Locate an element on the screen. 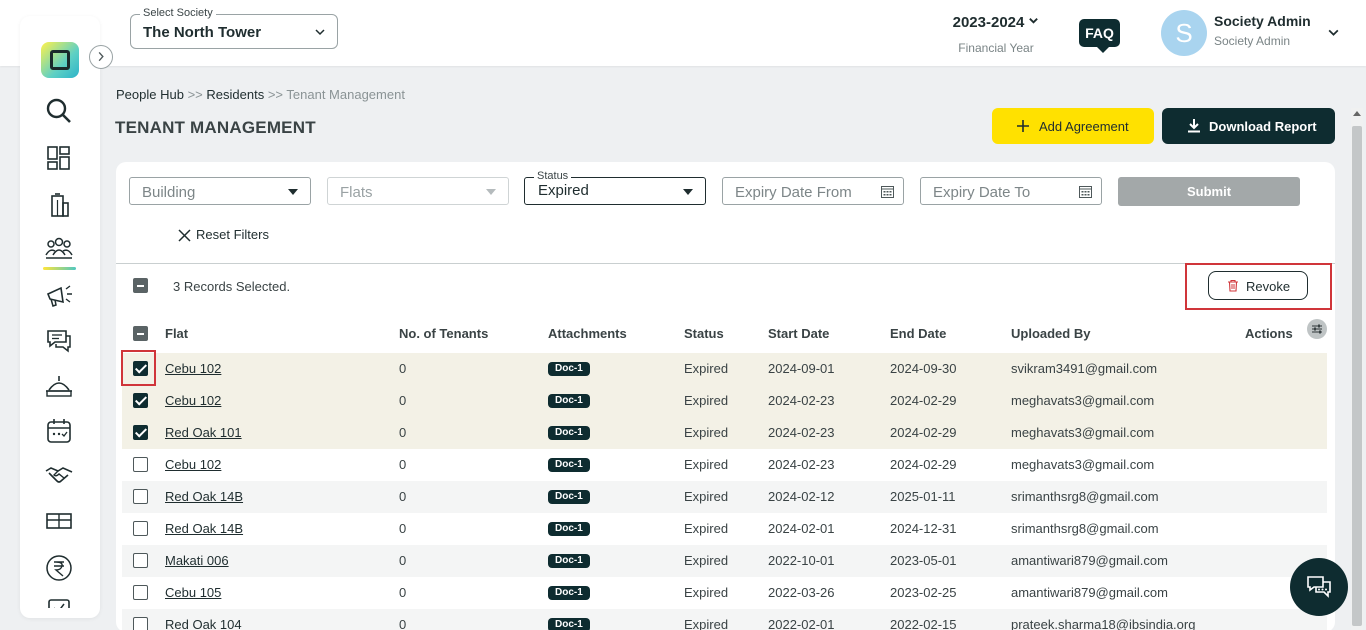 This screenshot has width=1366, height=630. column-header-flat: Flat is located at coordinates (176, 333).